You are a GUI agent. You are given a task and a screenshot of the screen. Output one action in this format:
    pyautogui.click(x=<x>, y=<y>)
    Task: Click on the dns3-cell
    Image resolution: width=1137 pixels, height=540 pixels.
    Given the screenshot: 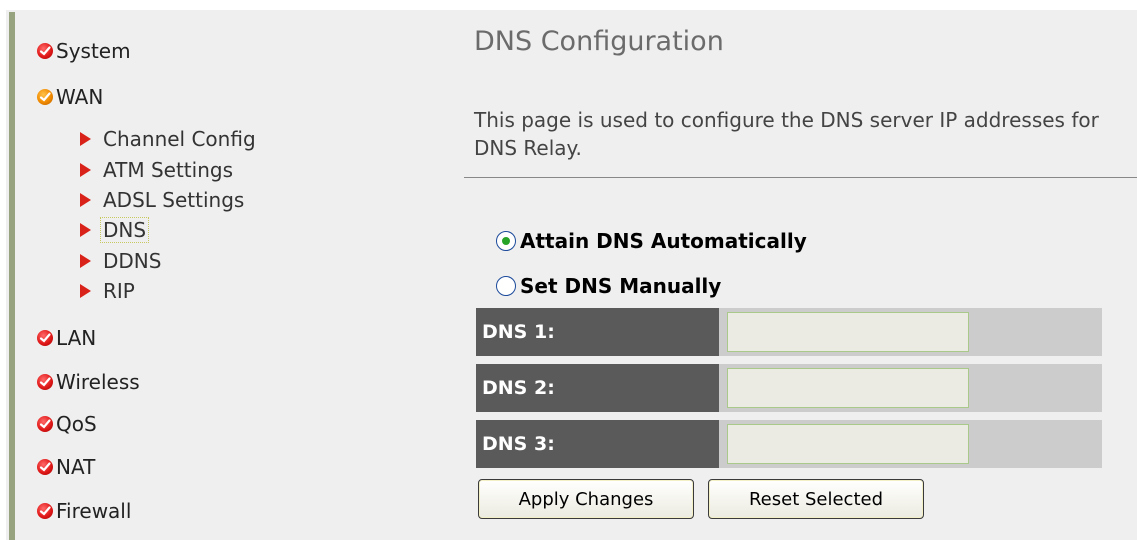 What is the action you would take?
    pyautogui.click(x=910, y=444)
    